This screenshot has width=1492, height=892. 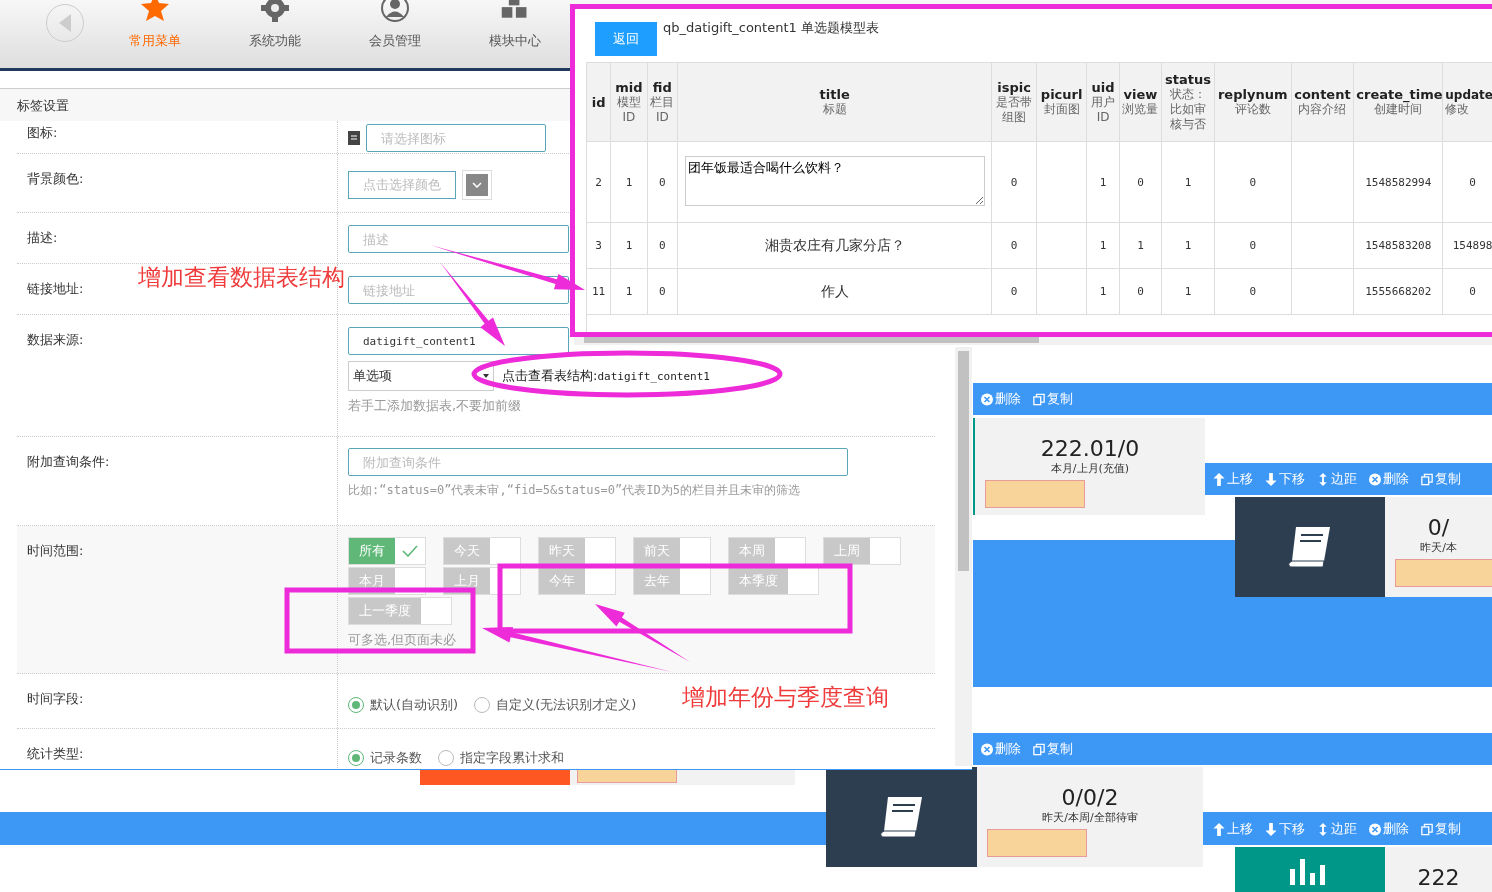 I want to click on stat-caption: 昨天/本周/全部待审, so click(x=1090, y=817).